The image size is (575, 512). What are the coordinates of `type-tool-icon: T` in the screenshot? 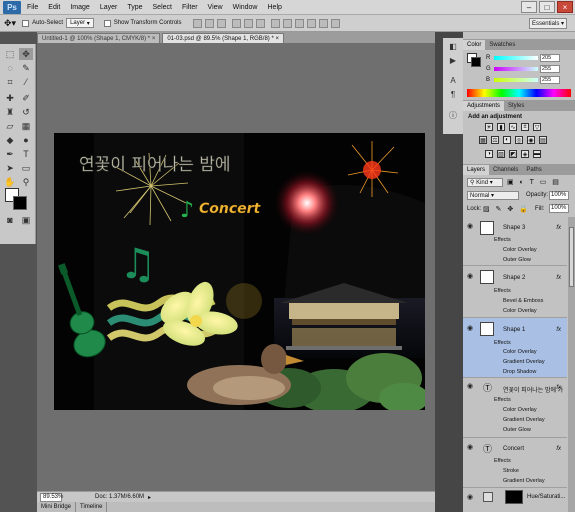 It's located at (26, 154).